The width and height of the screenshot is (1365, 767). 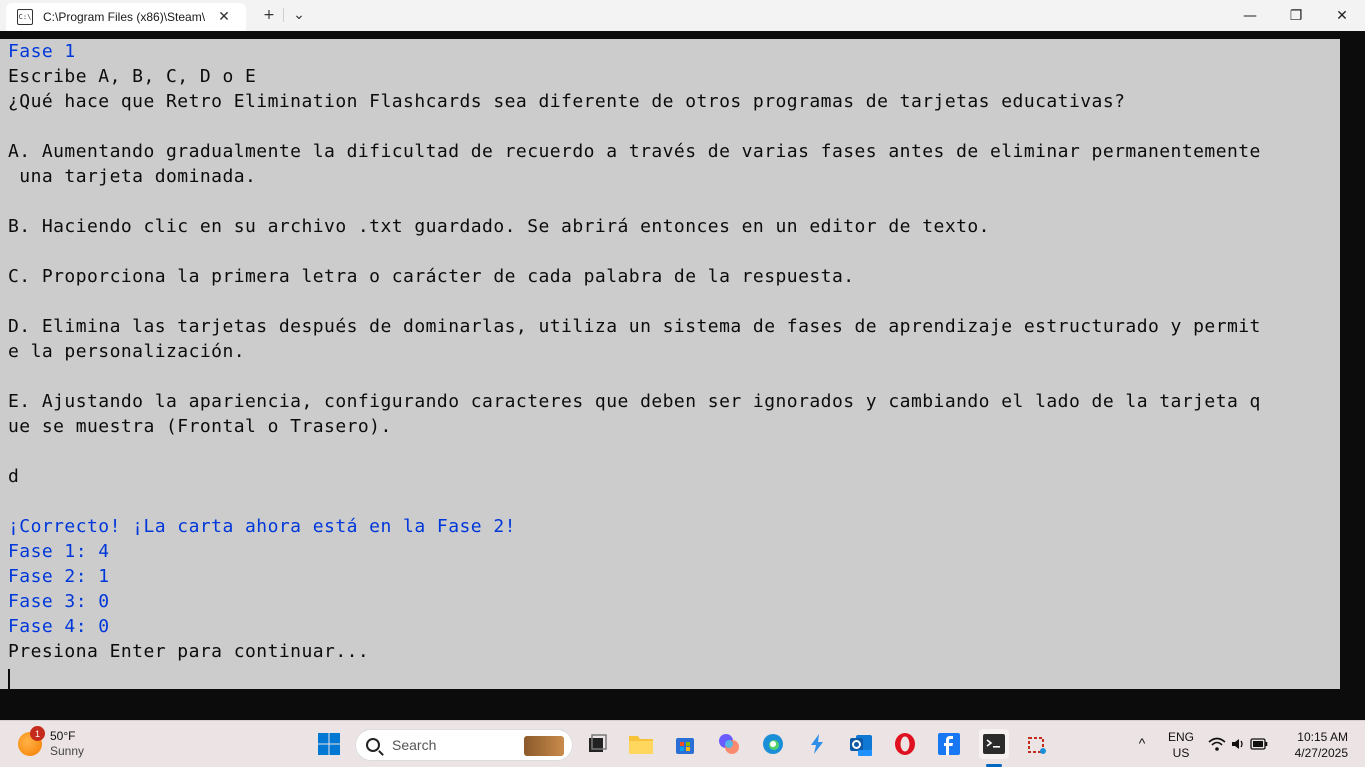 I want to click on snipping-tool-icon, so click(x=1037, y=745).